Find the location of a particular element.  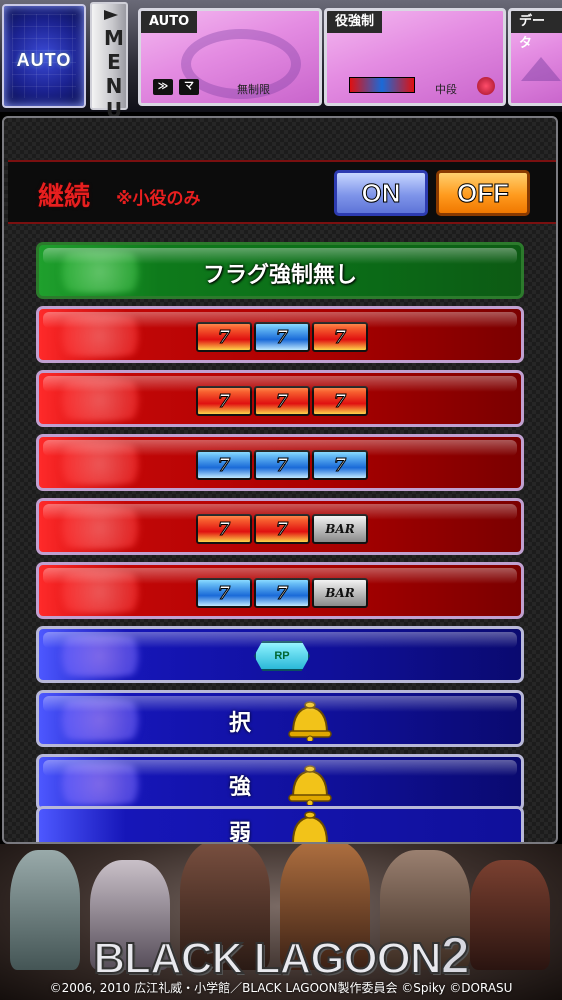

game-logo-text: BLACK LAGOON is located at coordinates (267, 958).